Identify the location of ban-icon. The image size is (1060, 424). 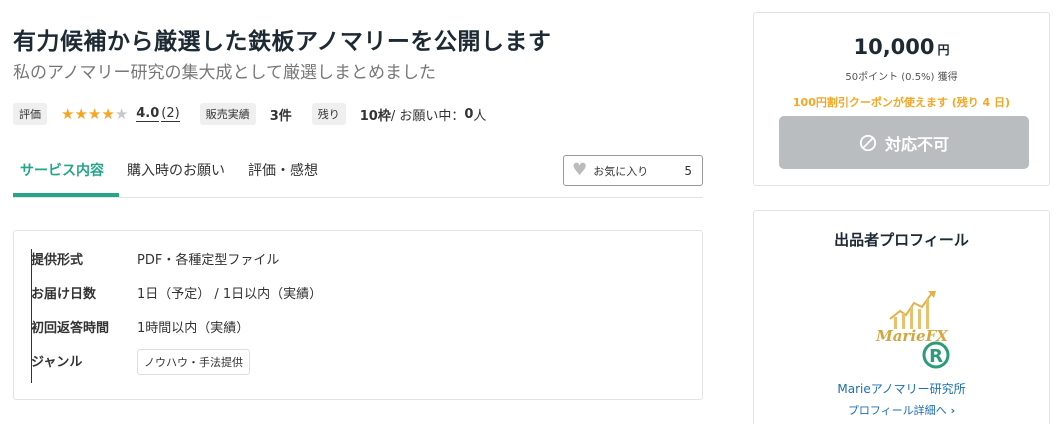
(868, 142).